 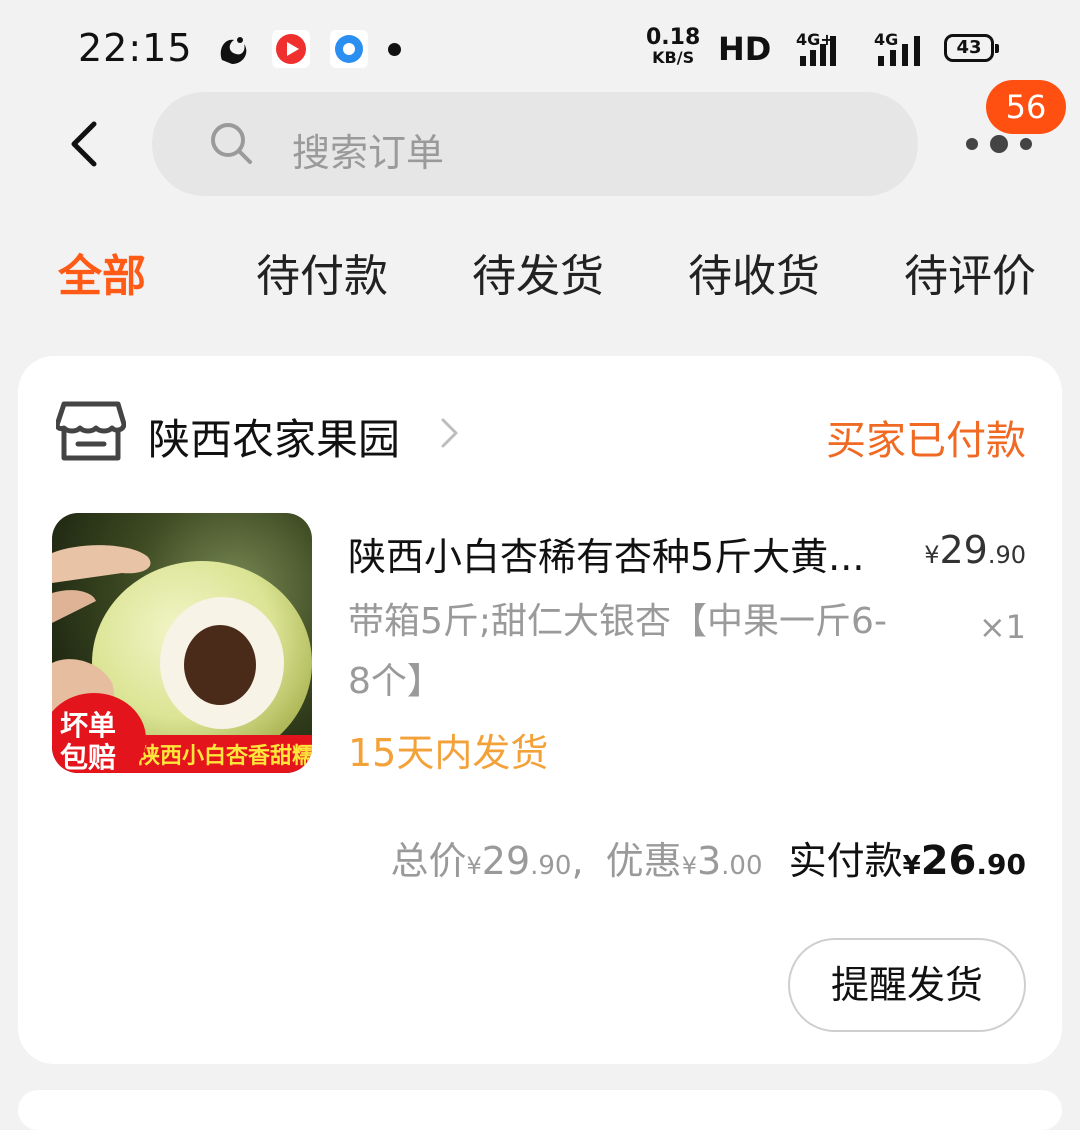 I want to click on back-button, so click(x=92, y=146).